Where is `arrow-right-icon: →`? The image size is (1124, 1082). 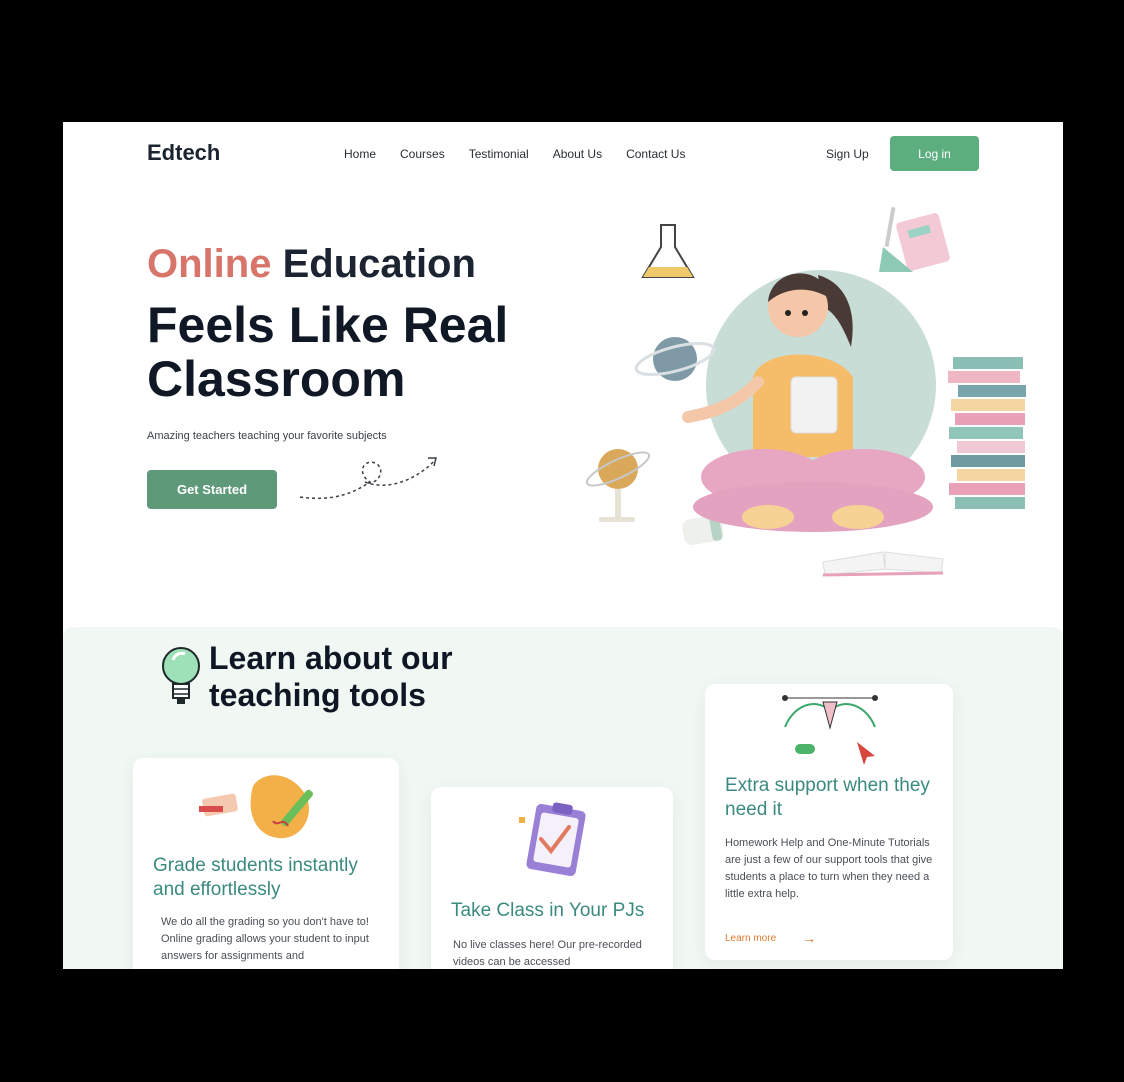
arrow-right-icon: → is located at coordinates (809, 938).